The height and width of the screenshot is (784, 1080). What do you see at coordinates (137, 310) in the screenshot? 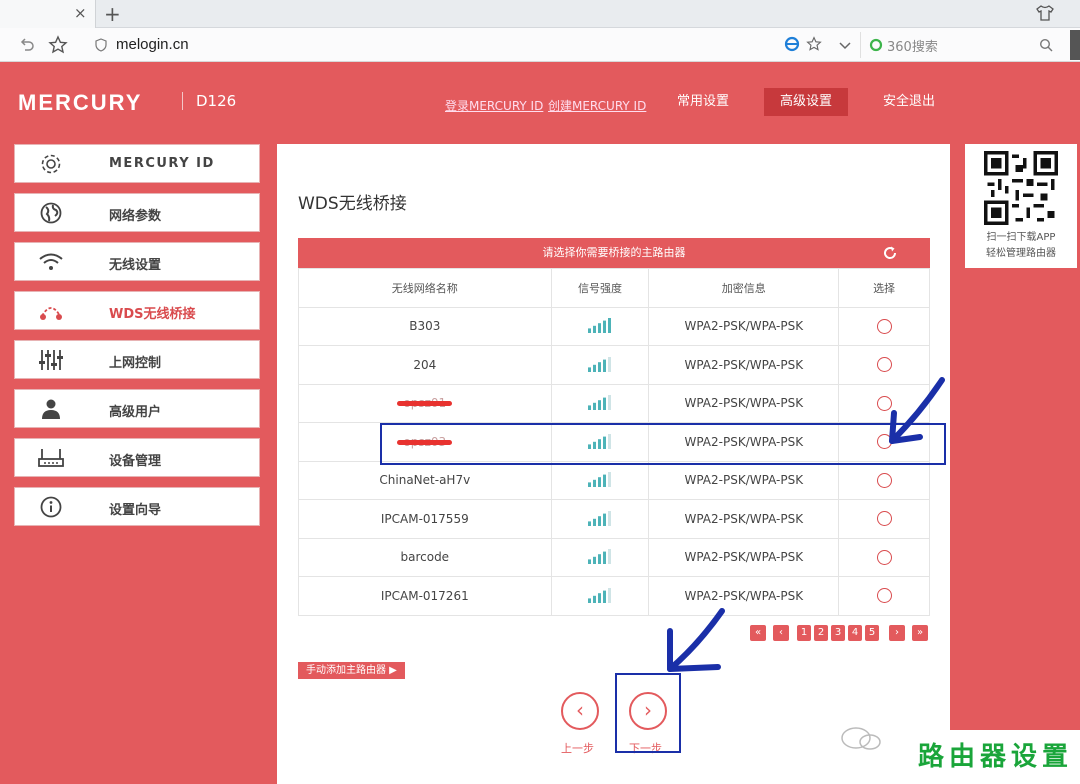
I see `sidebar-item-wds: WDS无线桥接` at bounding box center [137, 310].